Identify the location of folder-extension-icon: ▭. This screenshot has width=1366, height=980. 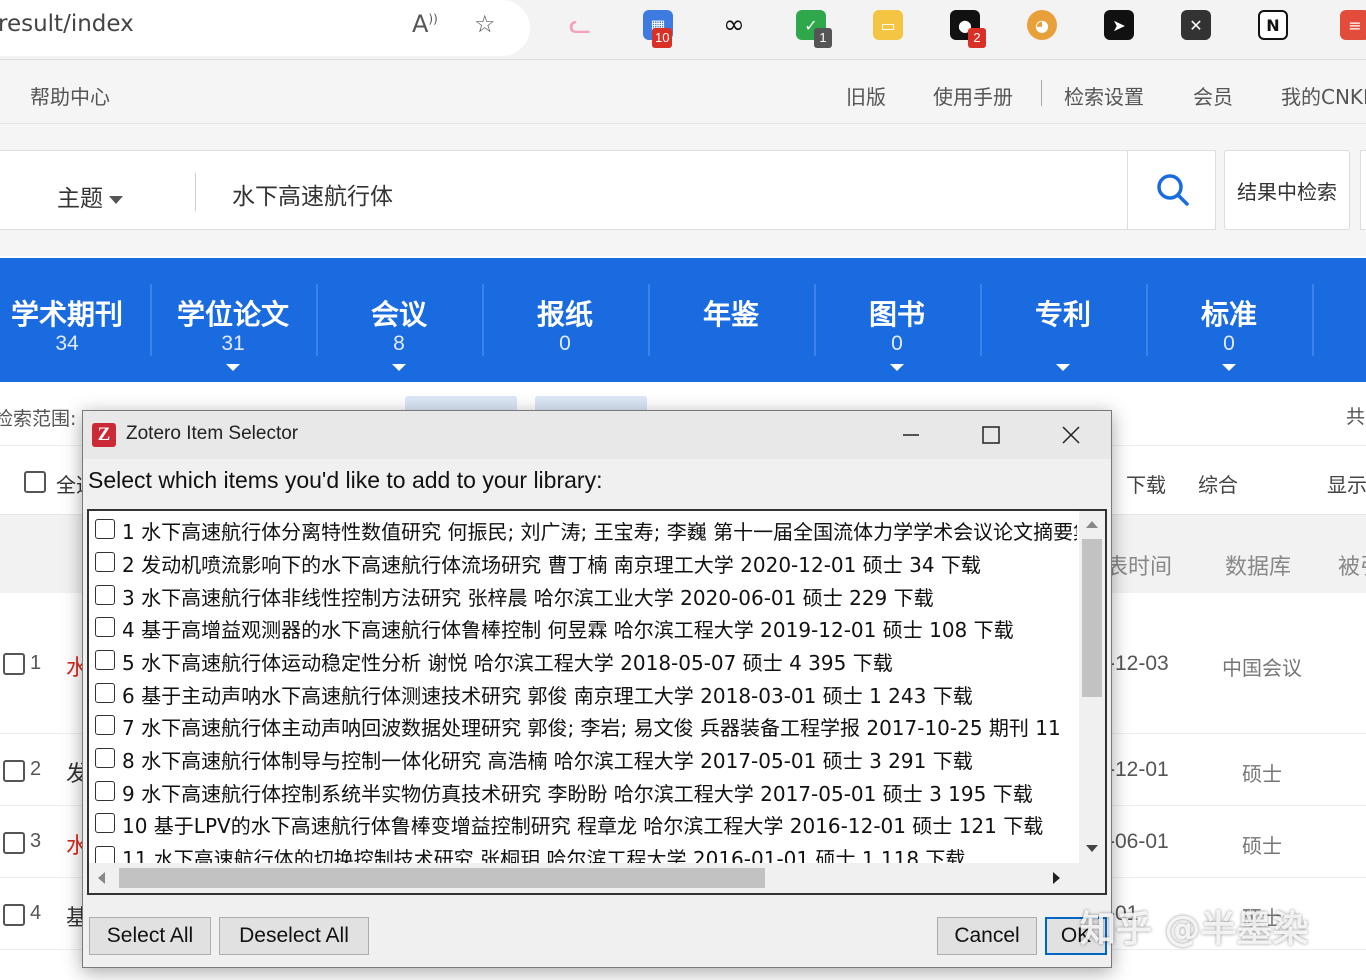
(888, 25).